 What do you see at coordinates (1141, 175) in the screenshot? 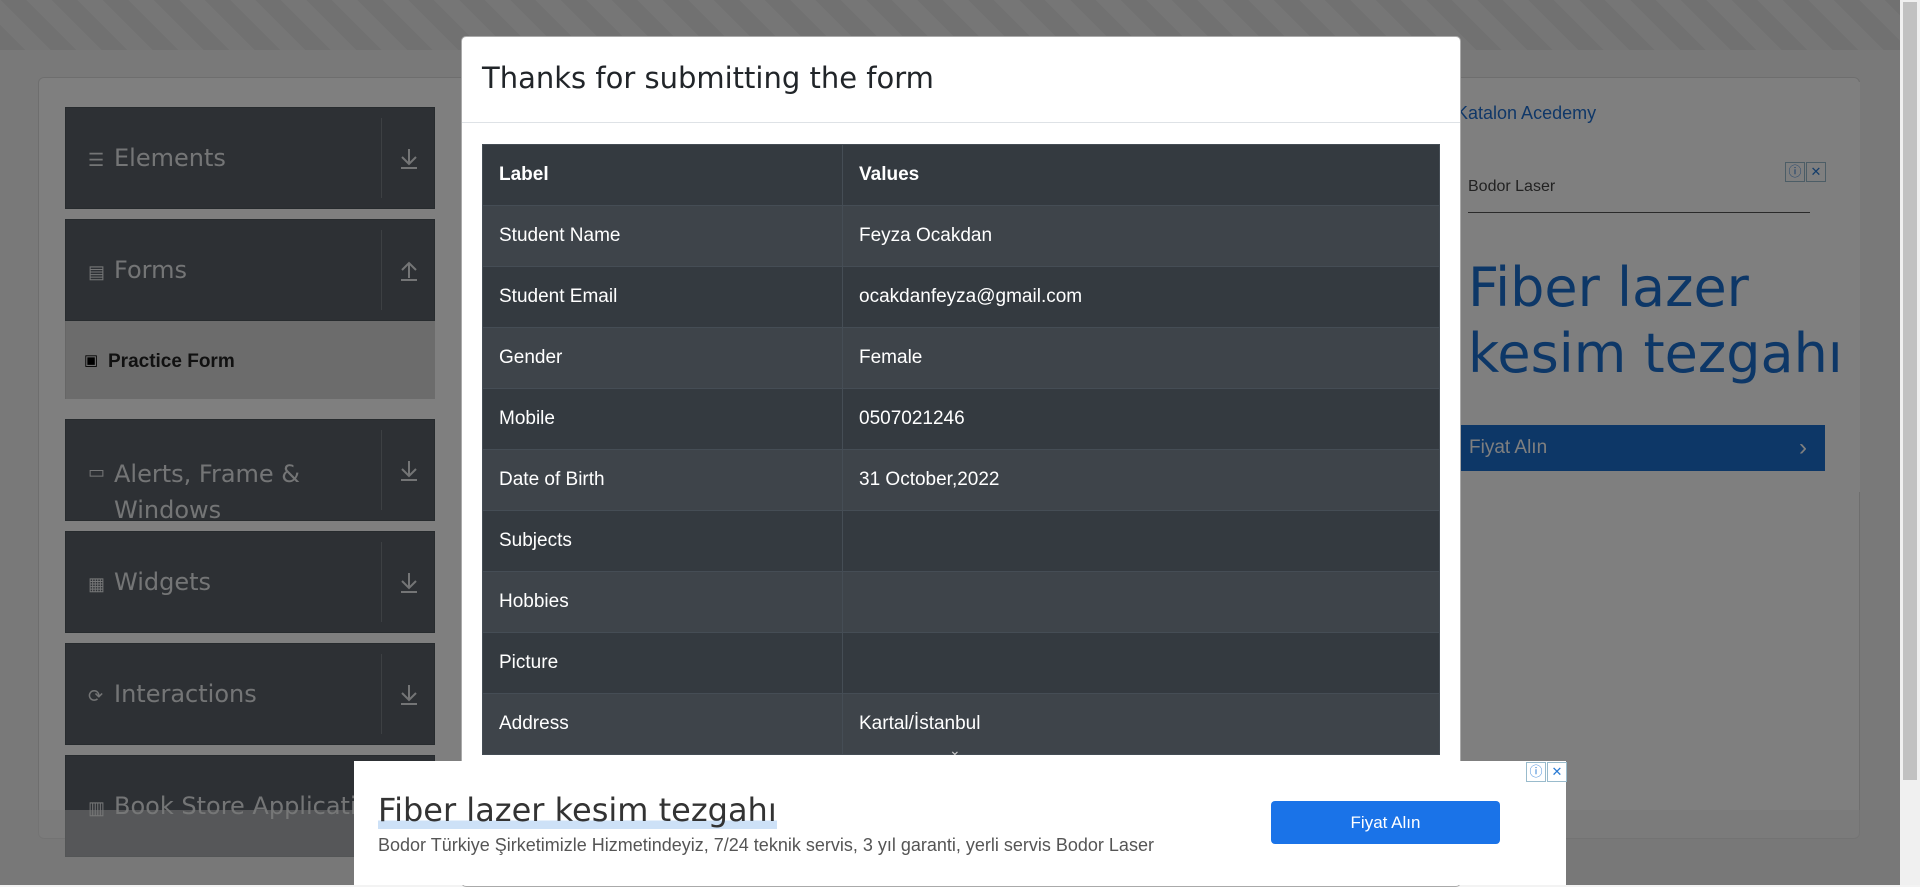
I see `column-header: Values` at bounding box center [1141, 175].